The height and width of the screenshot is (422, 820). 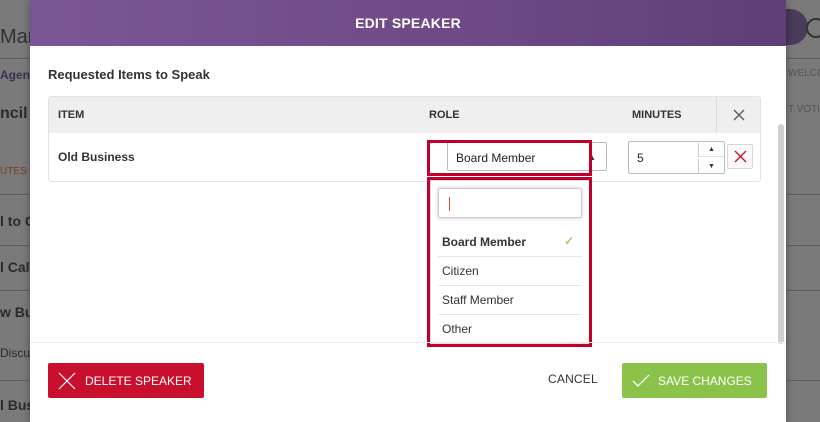 I want to click on save-changes-button: SAVE CHANGES, so click(x=694, y=380).